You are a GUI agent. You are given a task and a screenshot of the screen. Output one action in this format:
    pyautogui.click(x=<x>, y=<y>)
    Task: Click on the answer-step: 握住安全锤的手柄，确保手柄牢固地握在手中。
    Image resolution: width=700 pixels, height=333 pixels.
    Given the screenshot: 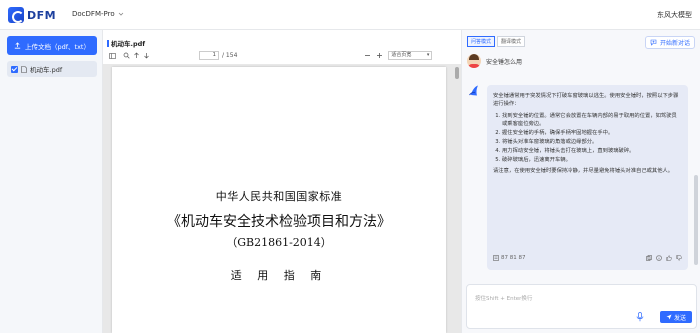 What is the action you would take?
    pyautogui.click(x=592, y=133)
    